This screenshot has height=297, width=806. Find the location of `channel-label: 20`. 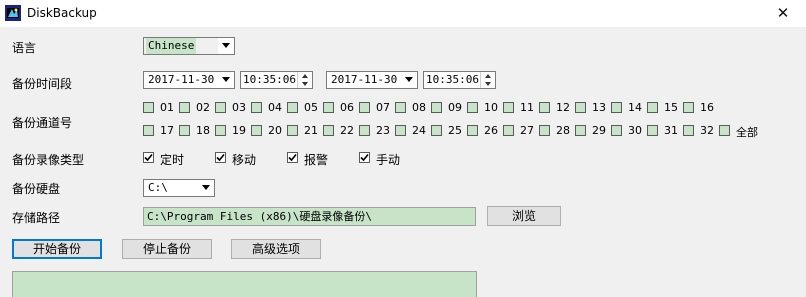

channel-label: 20 is located at coordinates (275, 130).